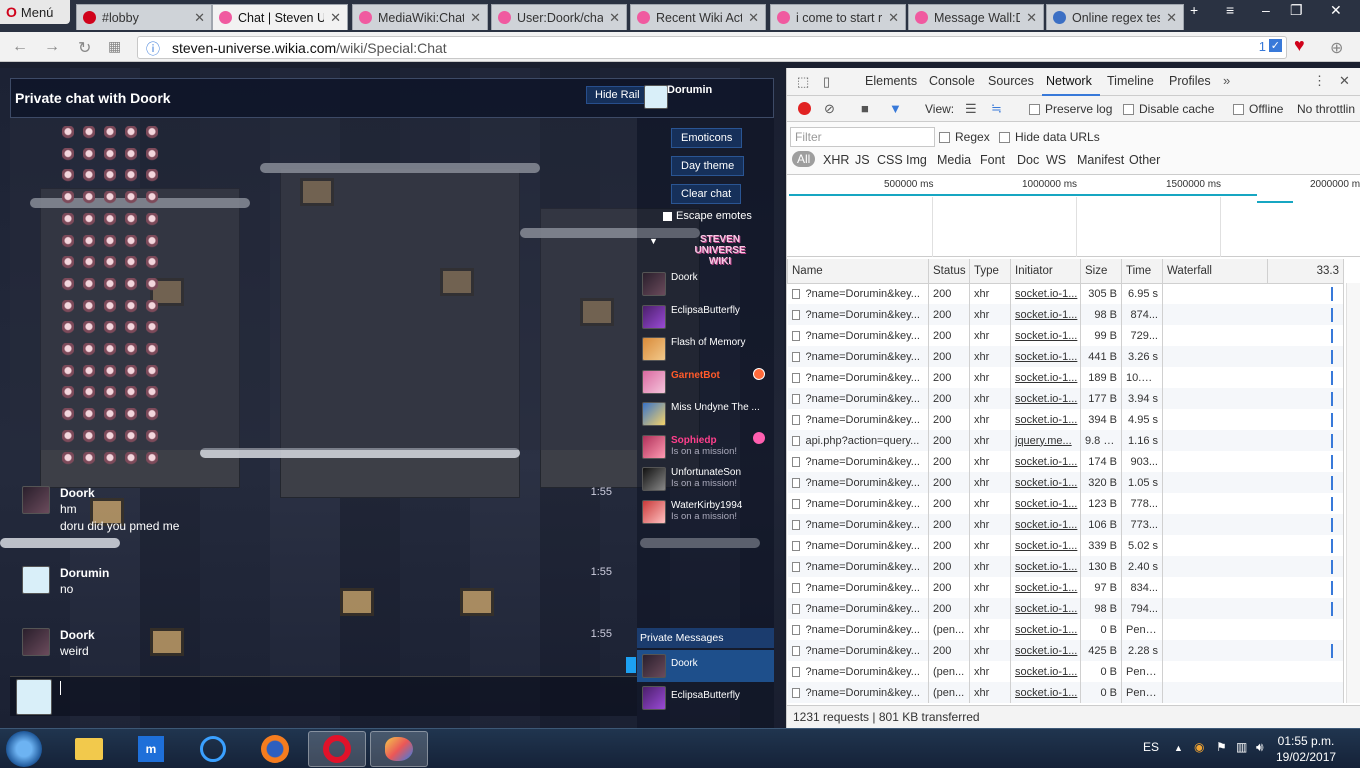 The height and width of the screenshot is (768, 1360). I want to click on minimize-icon: –, so click(1266, 10).